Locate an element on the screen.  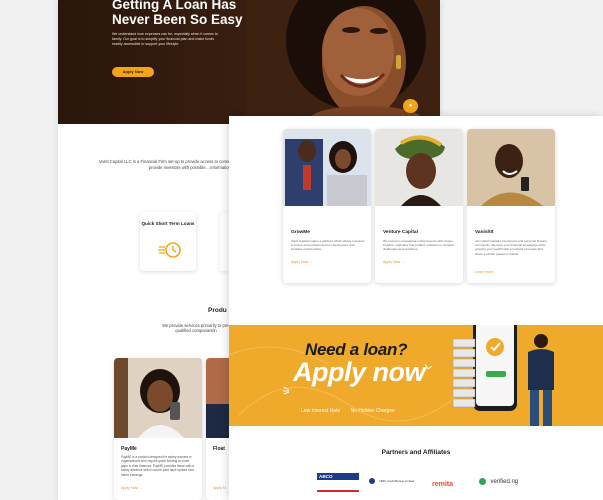
chat-icon: ● is located at coordinates (410, 106).